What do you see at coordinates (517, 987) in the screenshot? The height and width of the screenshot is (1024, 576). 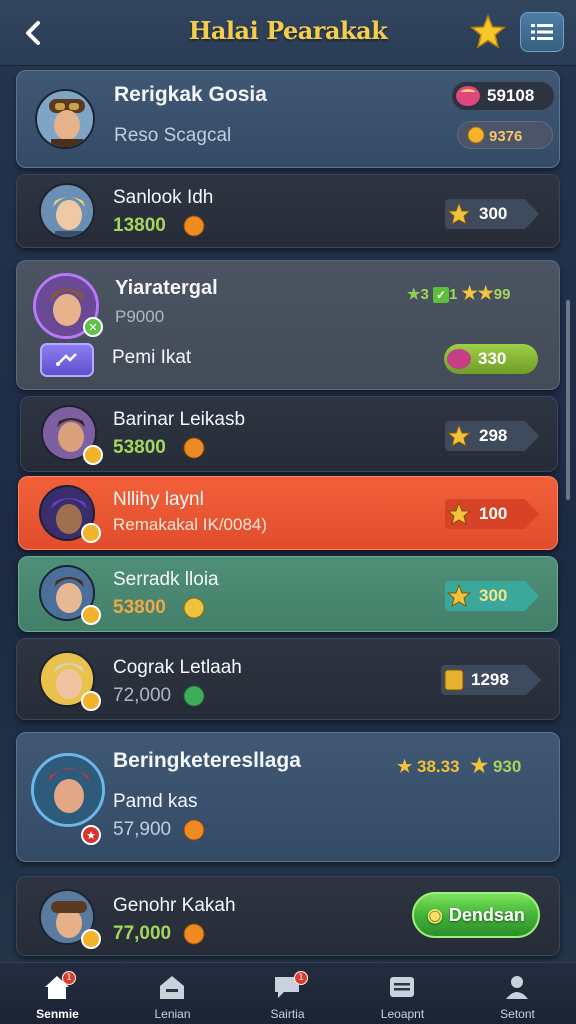 I see `user-icon` at bounding box center [517, 987].